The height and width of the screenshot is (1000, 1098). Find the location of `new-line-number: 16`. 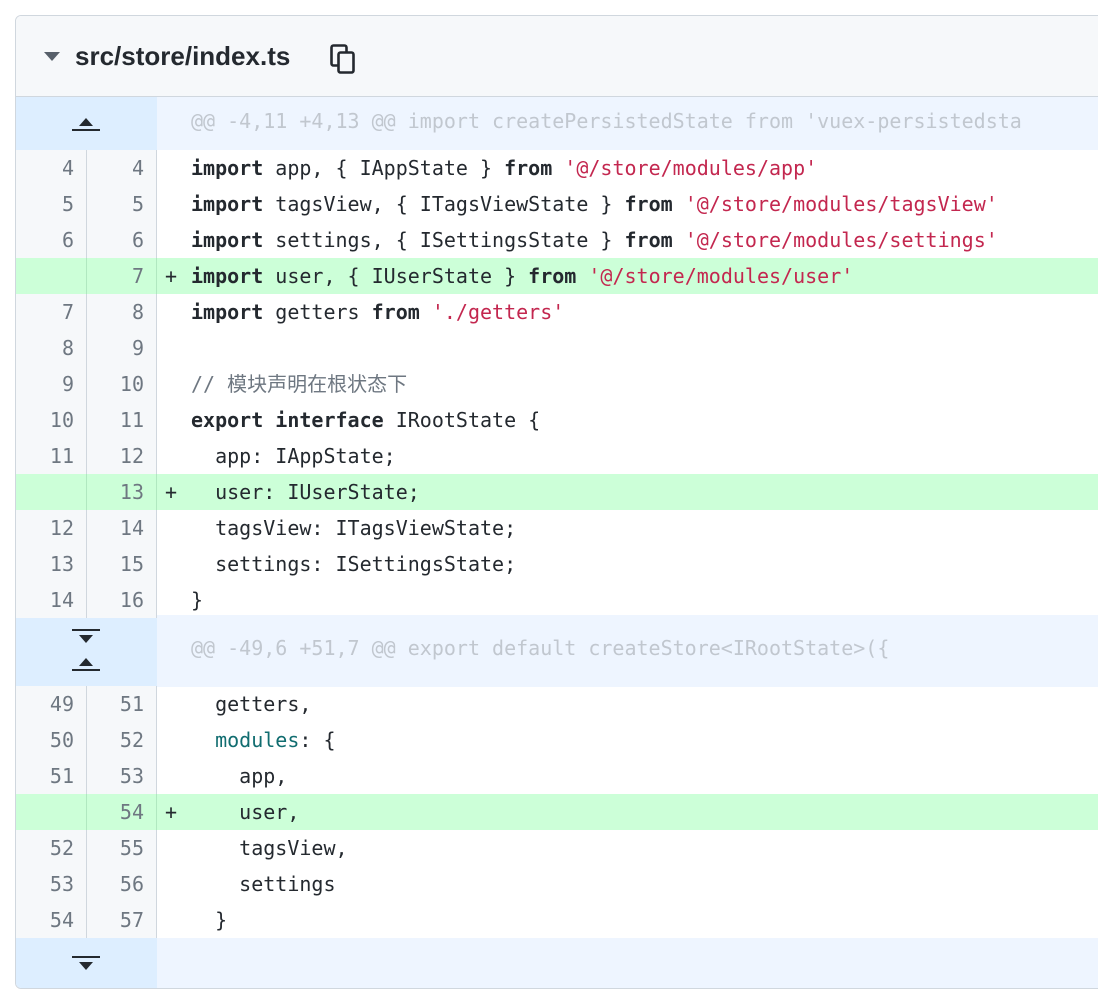

new-line-number: 16 is located at coordinates (122, 600).